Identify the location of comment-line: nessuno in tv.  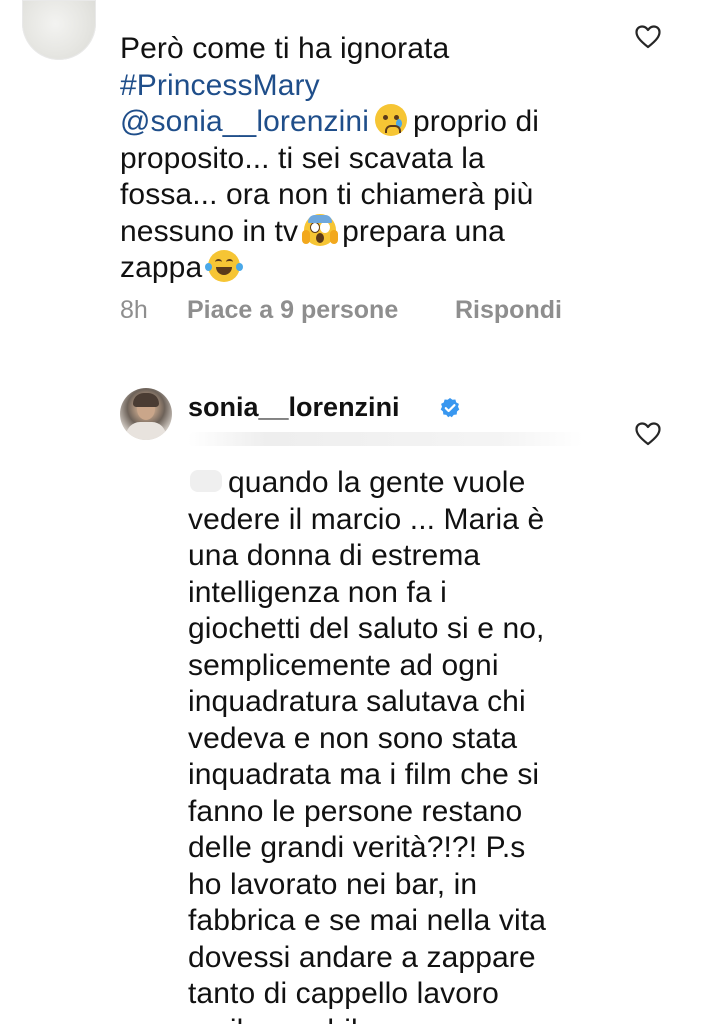
(209, 231).